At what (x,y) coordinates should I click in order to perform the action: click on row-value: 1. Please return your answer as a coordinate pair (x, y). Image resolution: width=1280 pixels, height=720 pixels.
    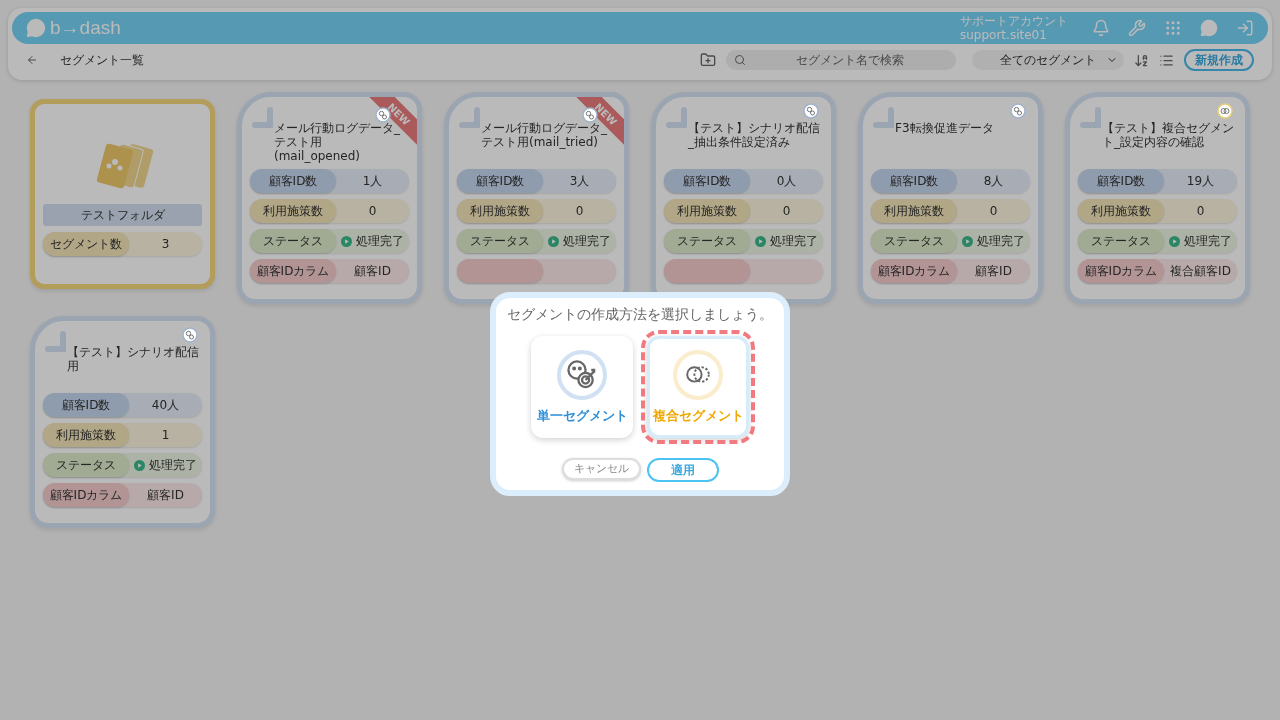
    Looking at the image, I should click on (165, 435).